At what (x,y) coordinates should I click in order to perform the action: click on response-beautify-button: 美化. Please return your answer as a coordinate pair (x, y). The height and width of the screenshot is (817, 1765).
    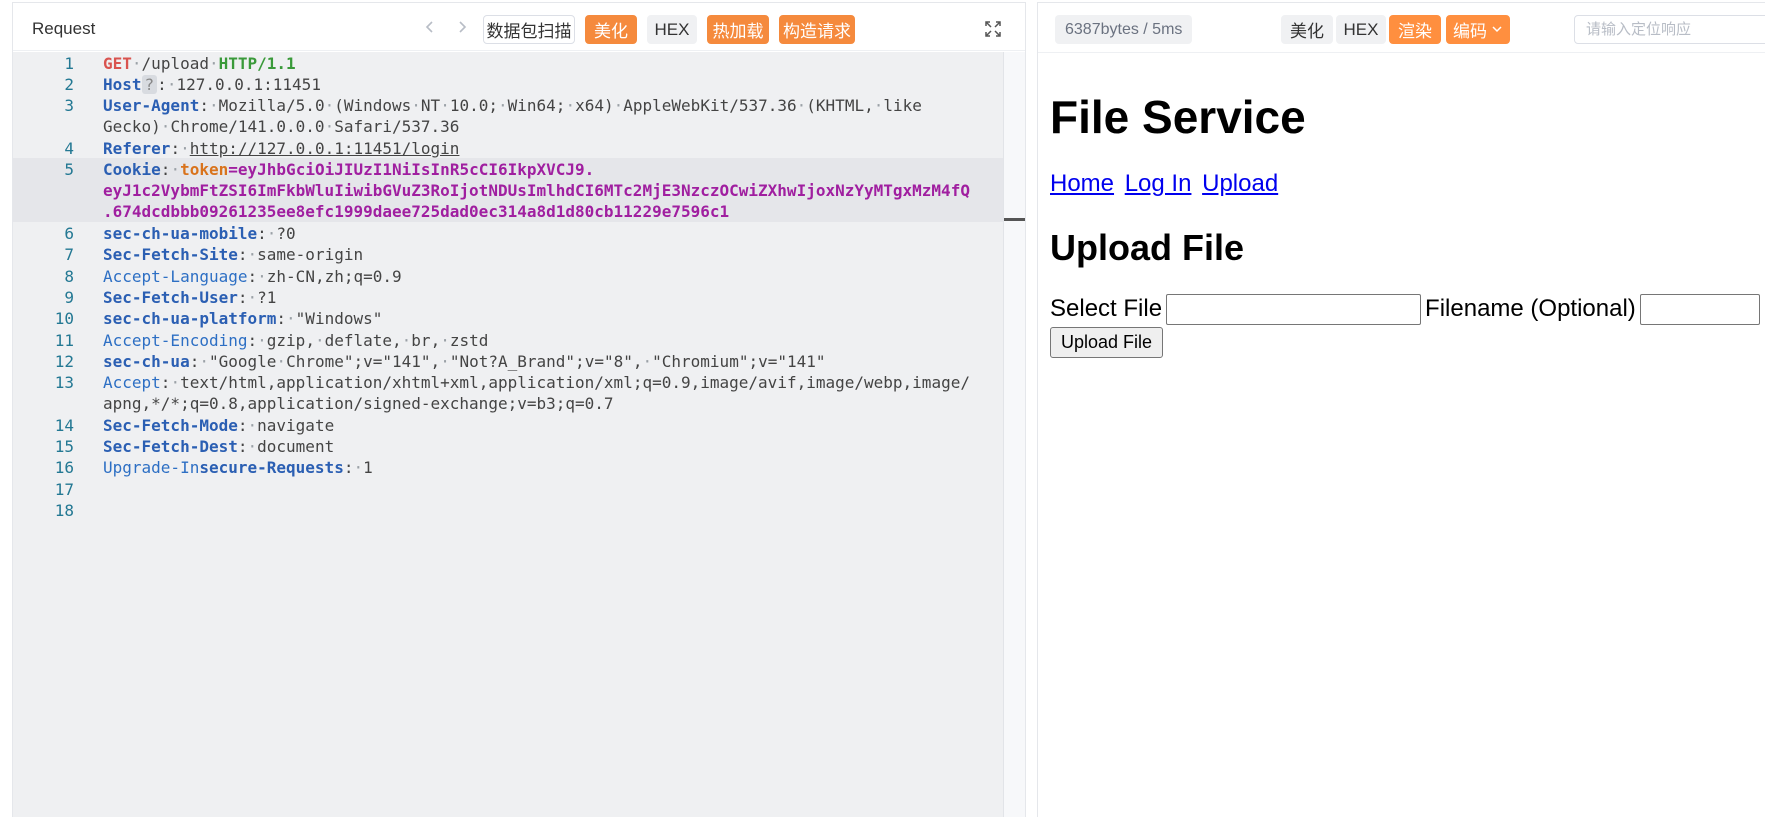
    Looking at the image, I should click on (1307, 29).